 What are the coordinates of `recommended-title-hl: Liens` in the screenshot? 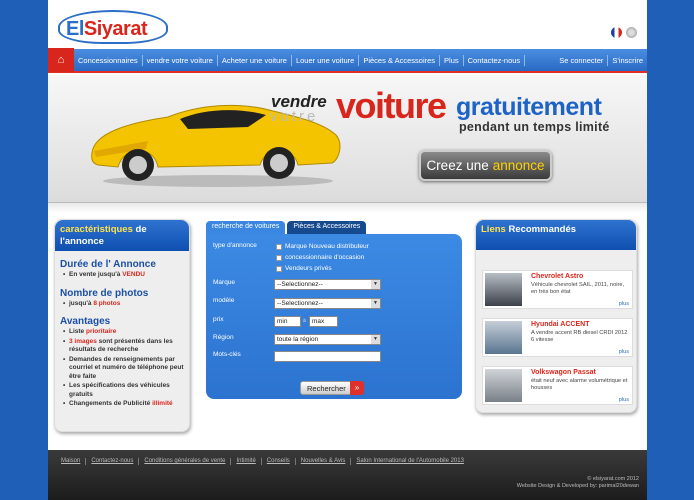 It's located at (493, 229).